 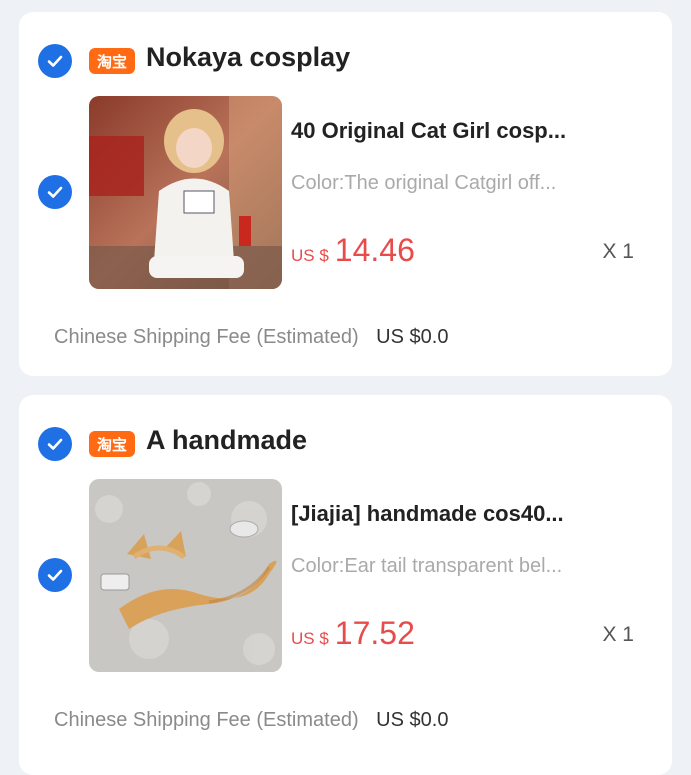 What do you see at coordinates (226, 440) in the screenshot?
I see `store-name: A handmade` at bounding box center [226, 440].